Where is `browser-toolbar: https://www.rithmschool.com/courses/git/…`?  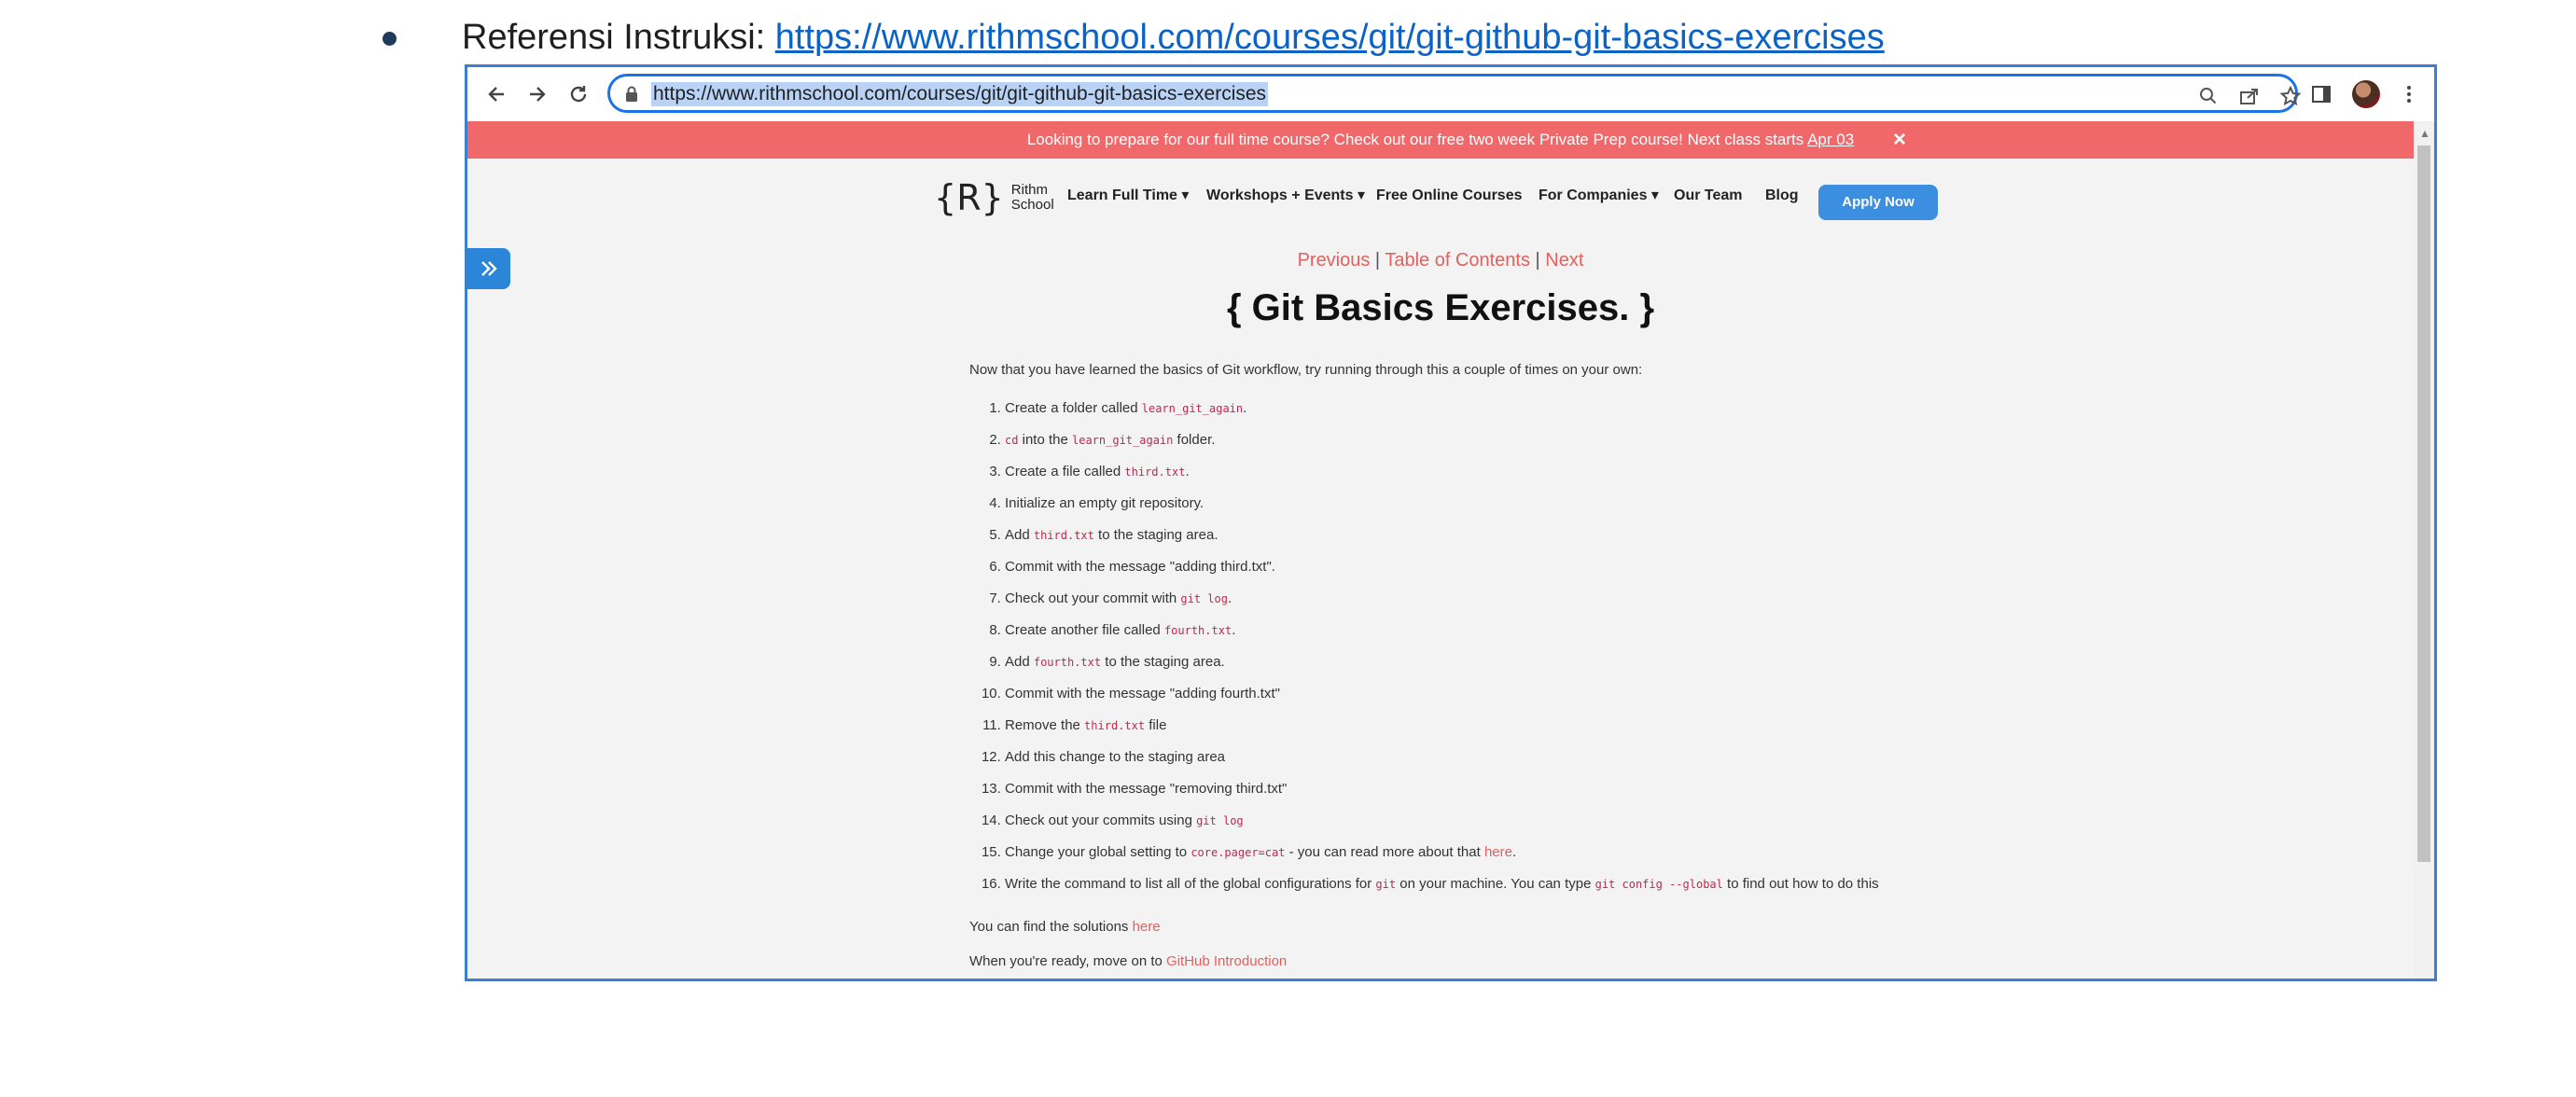
browser-toolbar: https://www.rithmschool.com/courses/git/… is located at coordinates (1450, 94).